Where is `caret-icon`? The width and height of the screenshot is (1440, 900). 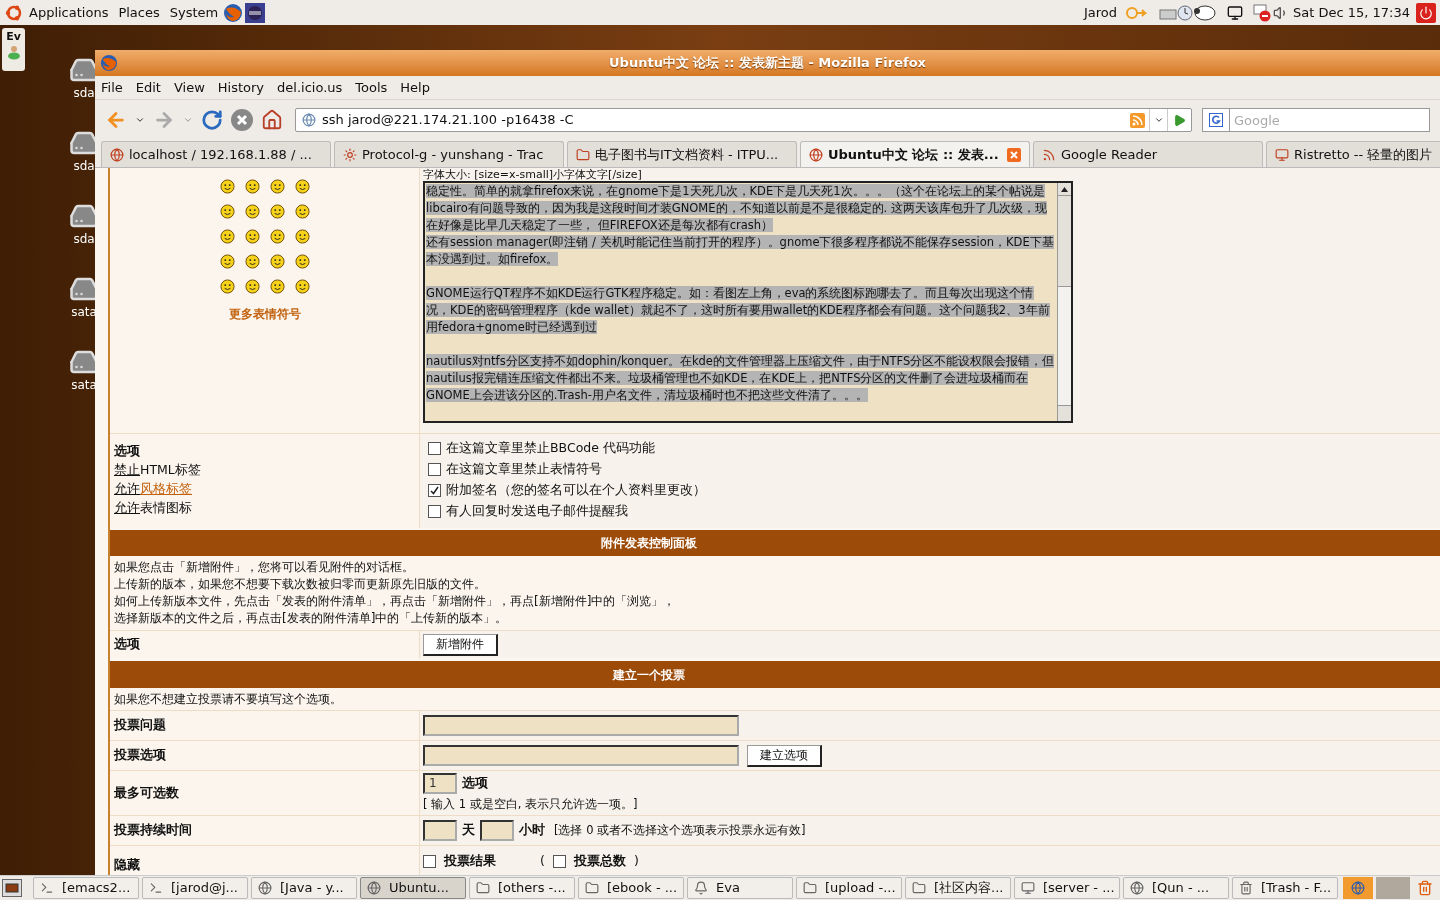
caret-icon is located at coordinates (1158, 120).